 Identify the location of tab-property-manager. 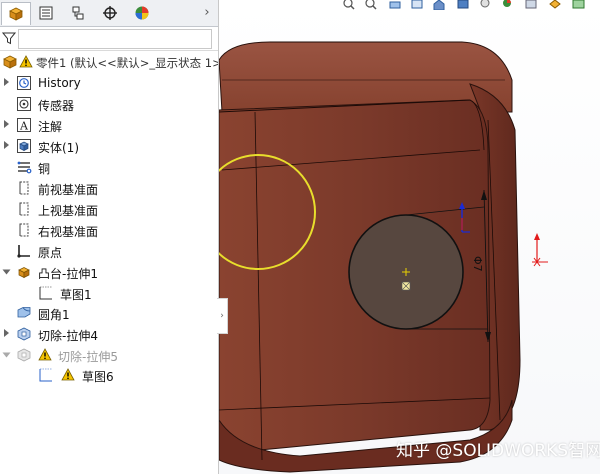
(46, 13).